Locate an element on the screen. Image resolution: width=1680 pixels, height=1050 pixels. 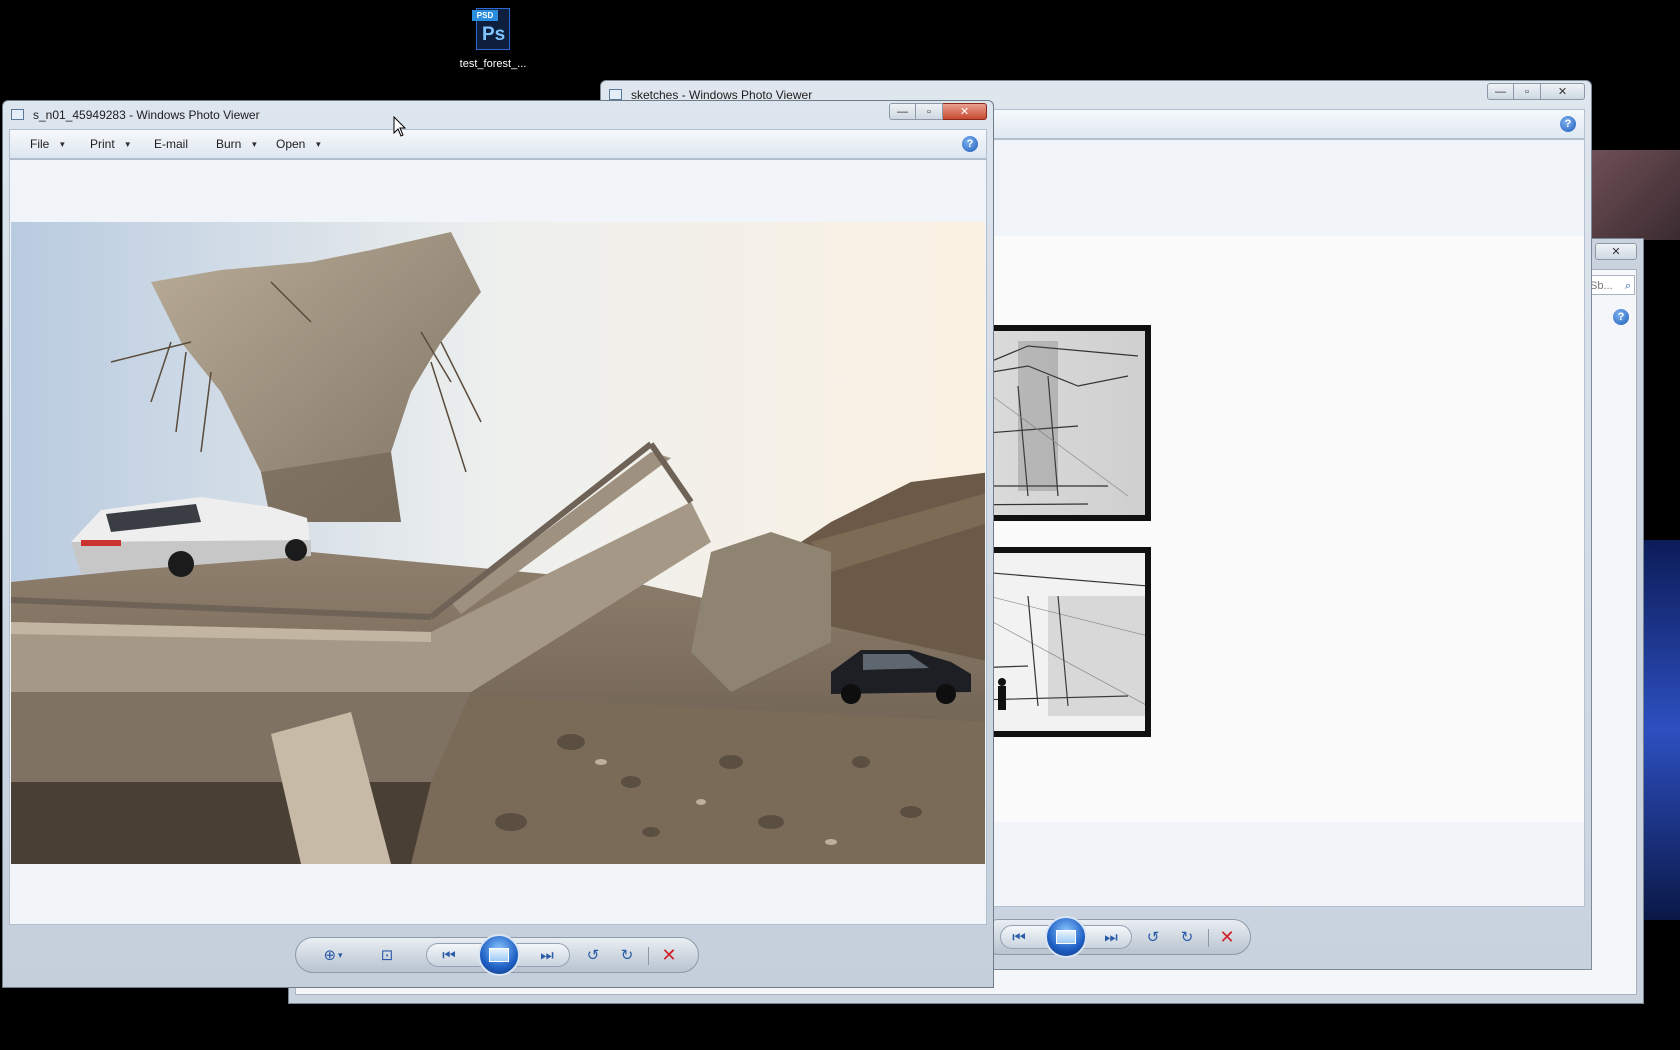
viewer-toolbar: ⊕ ▾ ⊡ ⏮ ⏭ ↺ ↻ ✕ is located at coordinates (497, 955).